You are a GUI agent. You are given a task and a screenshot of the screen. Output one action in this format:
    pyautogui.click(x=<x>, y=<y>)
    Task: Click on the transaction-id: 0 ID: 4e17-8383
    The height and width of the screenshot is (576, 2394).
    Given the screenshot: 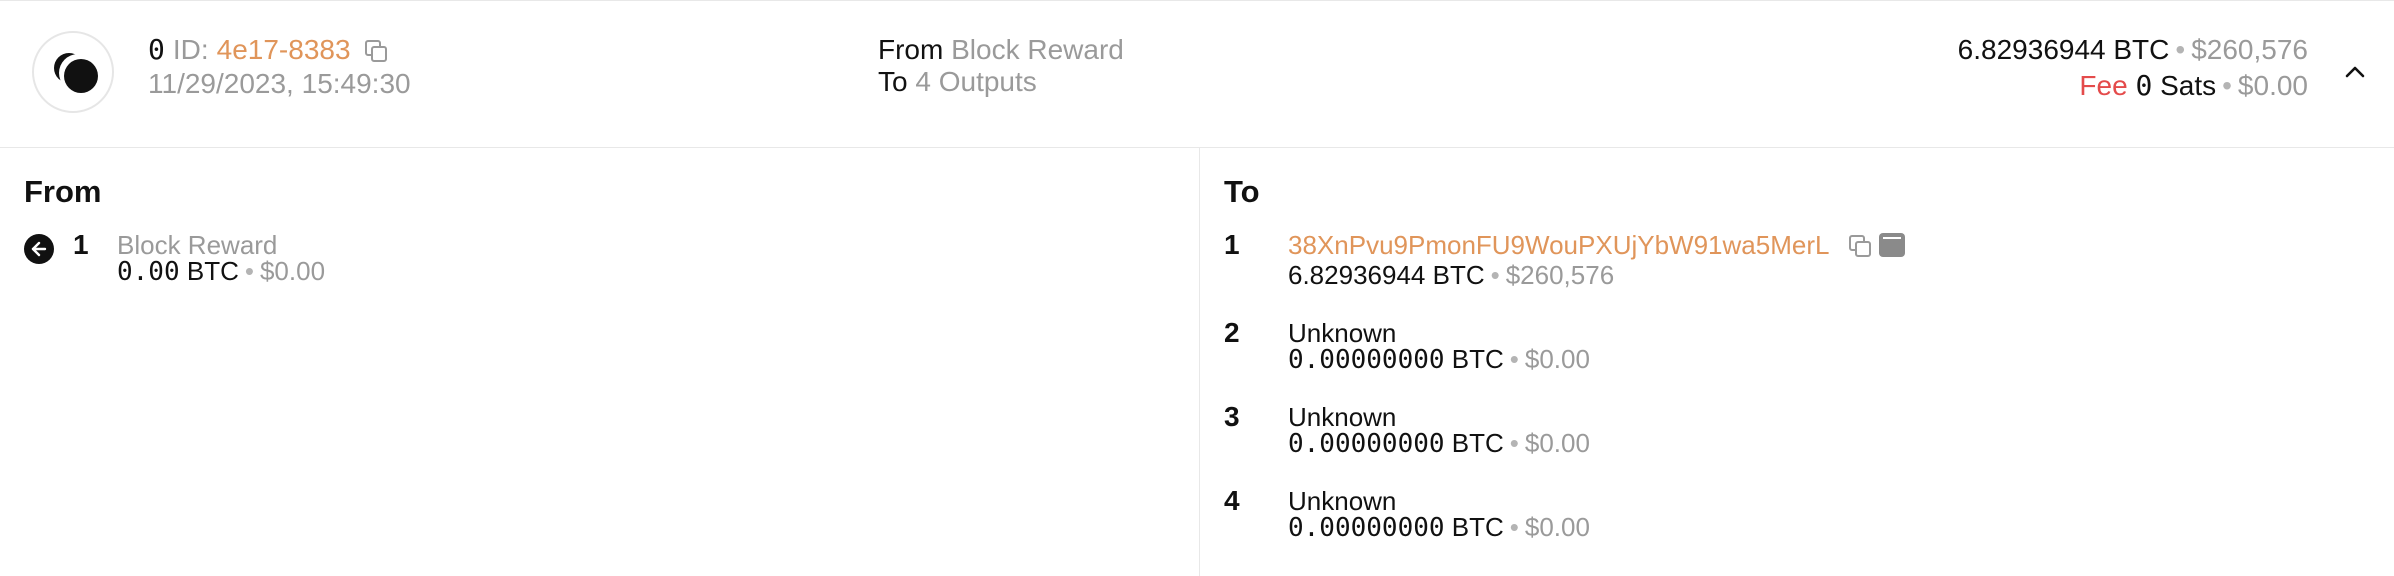 What is the action you would take?
    pyautogui.click(x=267, y=50)
    